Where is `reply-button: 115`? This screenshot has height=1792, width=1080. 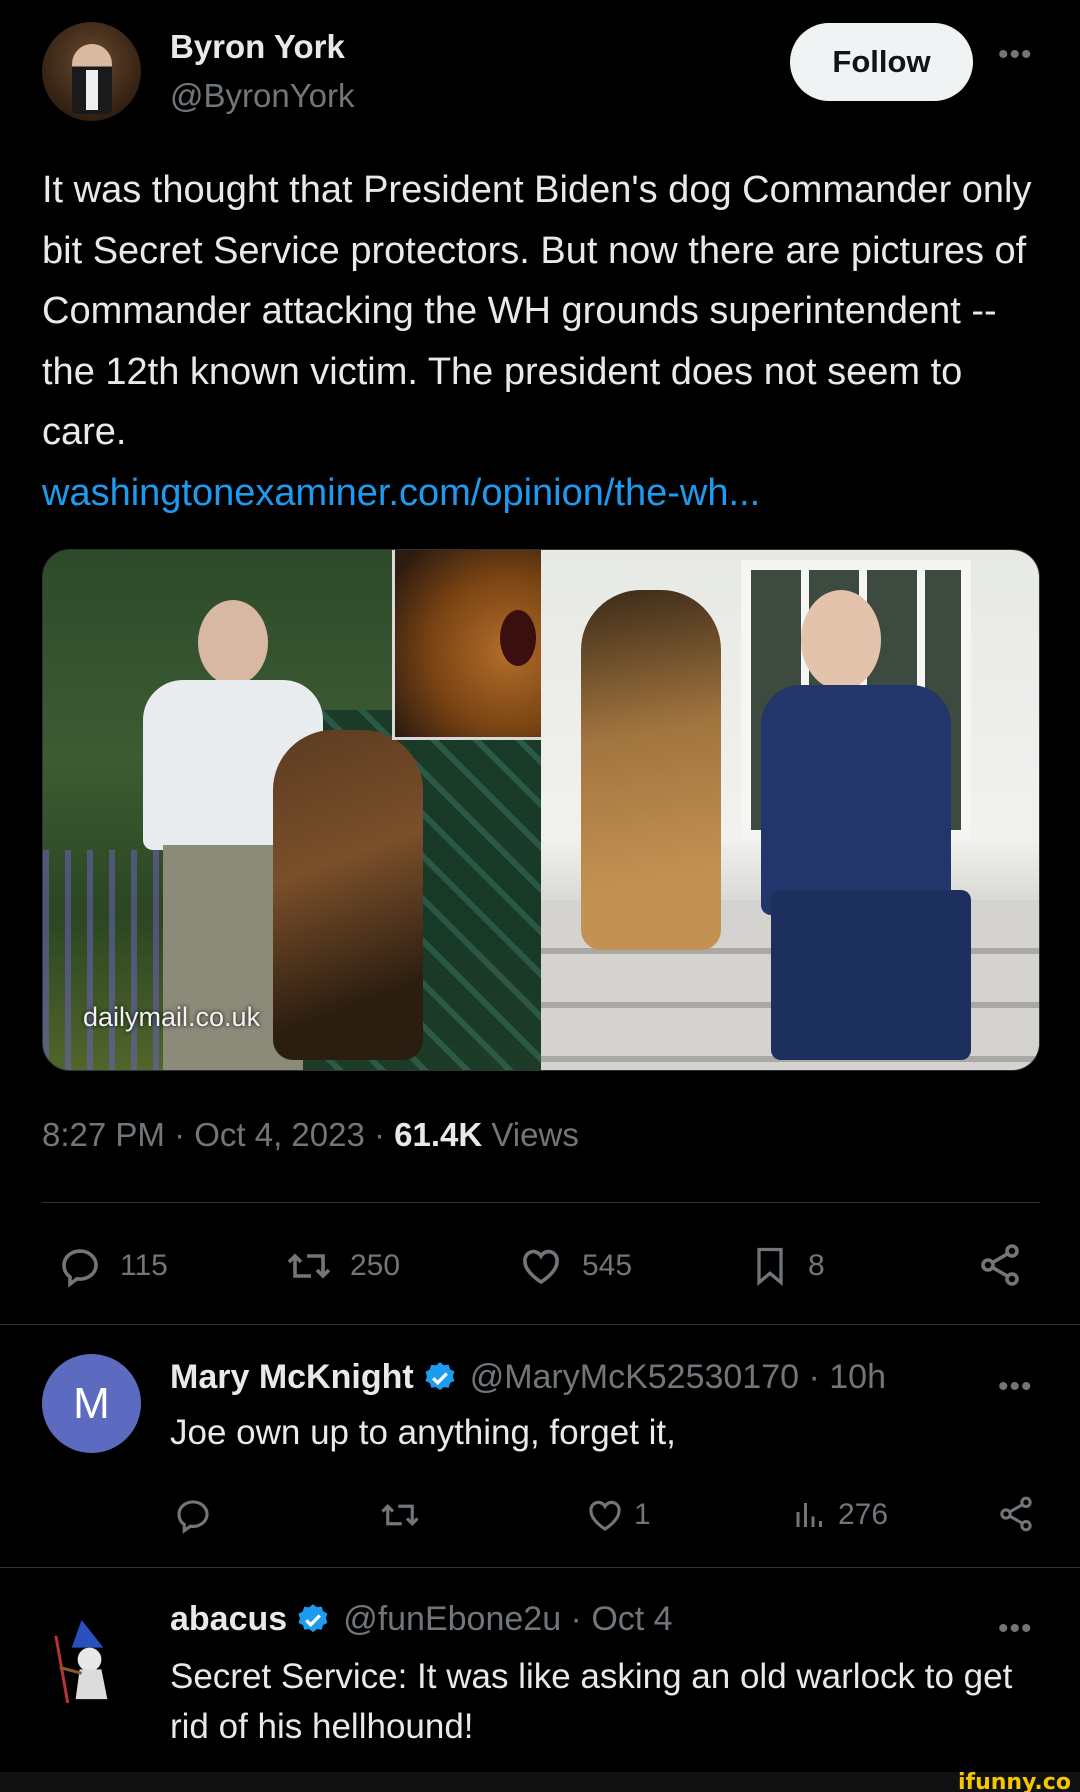
reply-button: 115 is located at coordinates (112, 1266).